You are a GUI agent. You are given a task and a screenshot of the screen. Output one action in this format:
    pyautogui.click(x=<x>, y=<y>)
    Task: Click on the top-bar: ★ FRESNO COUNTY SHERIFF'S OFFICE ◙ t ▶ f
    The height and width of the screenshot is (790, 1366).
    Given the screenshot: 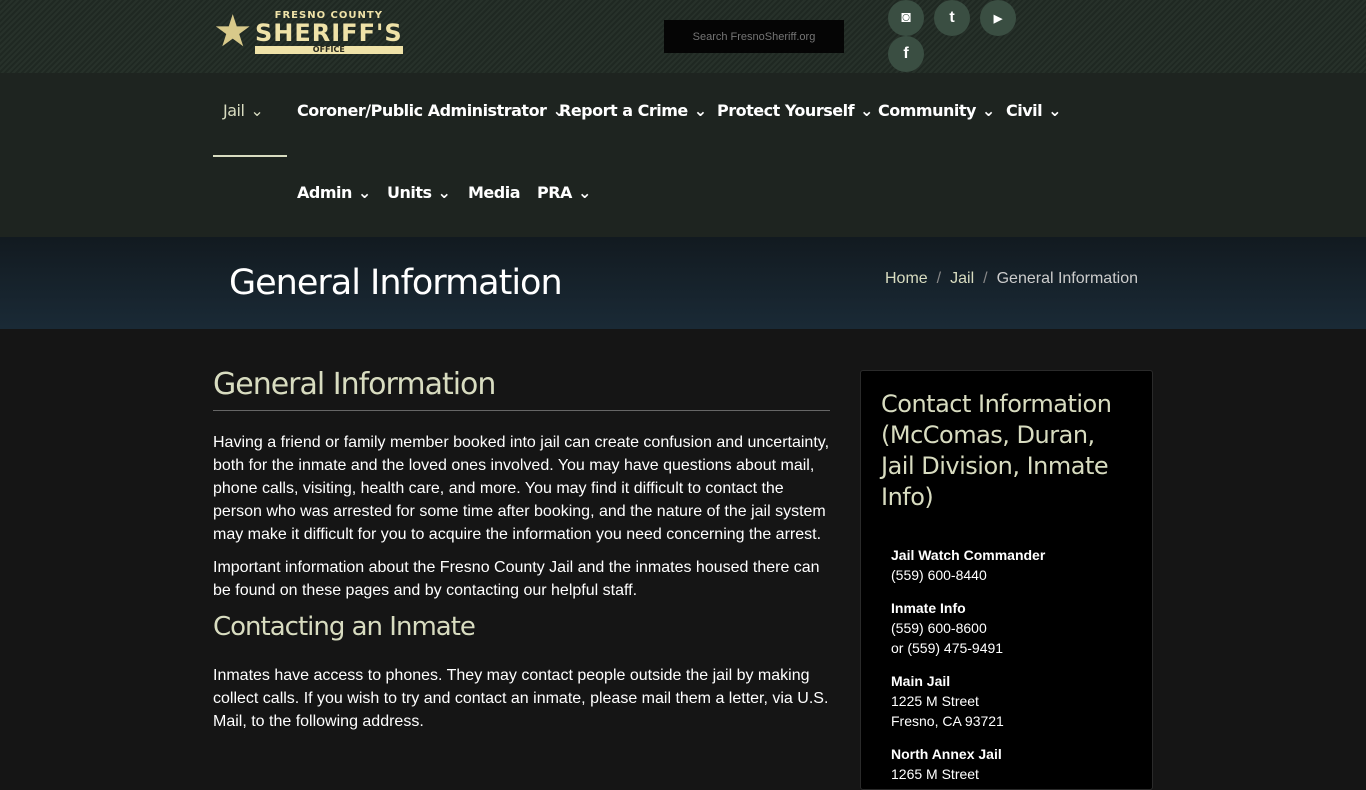 What is the action you would take?
    pyautogui.click(x=683, y=36)
    